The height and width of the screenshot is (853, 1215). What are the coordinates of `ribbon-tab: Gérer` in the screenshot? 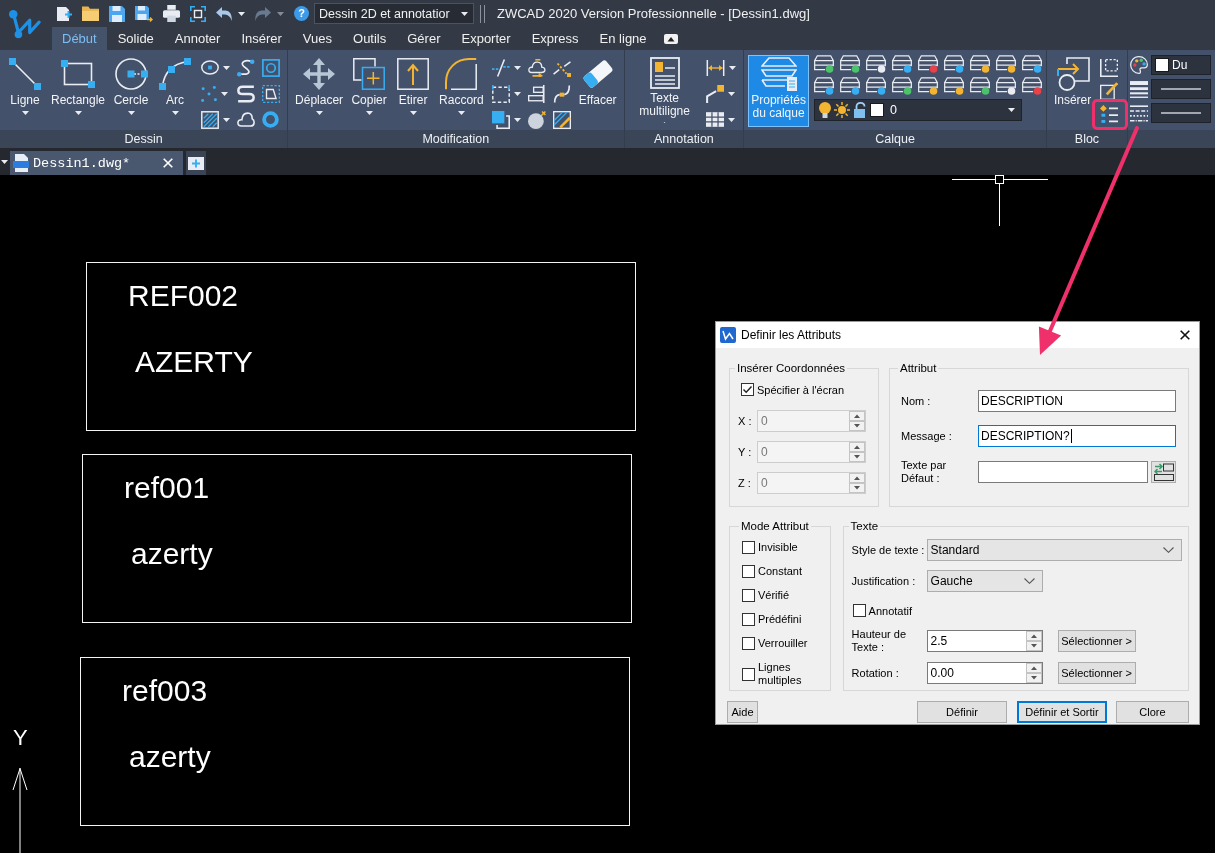 It's located at (424, 38).